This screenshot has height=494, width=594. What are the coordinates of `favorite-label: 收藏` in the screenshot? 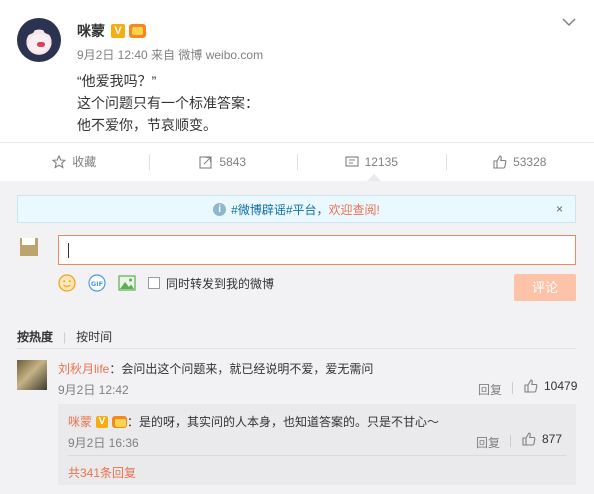 It's located at (84, 162).